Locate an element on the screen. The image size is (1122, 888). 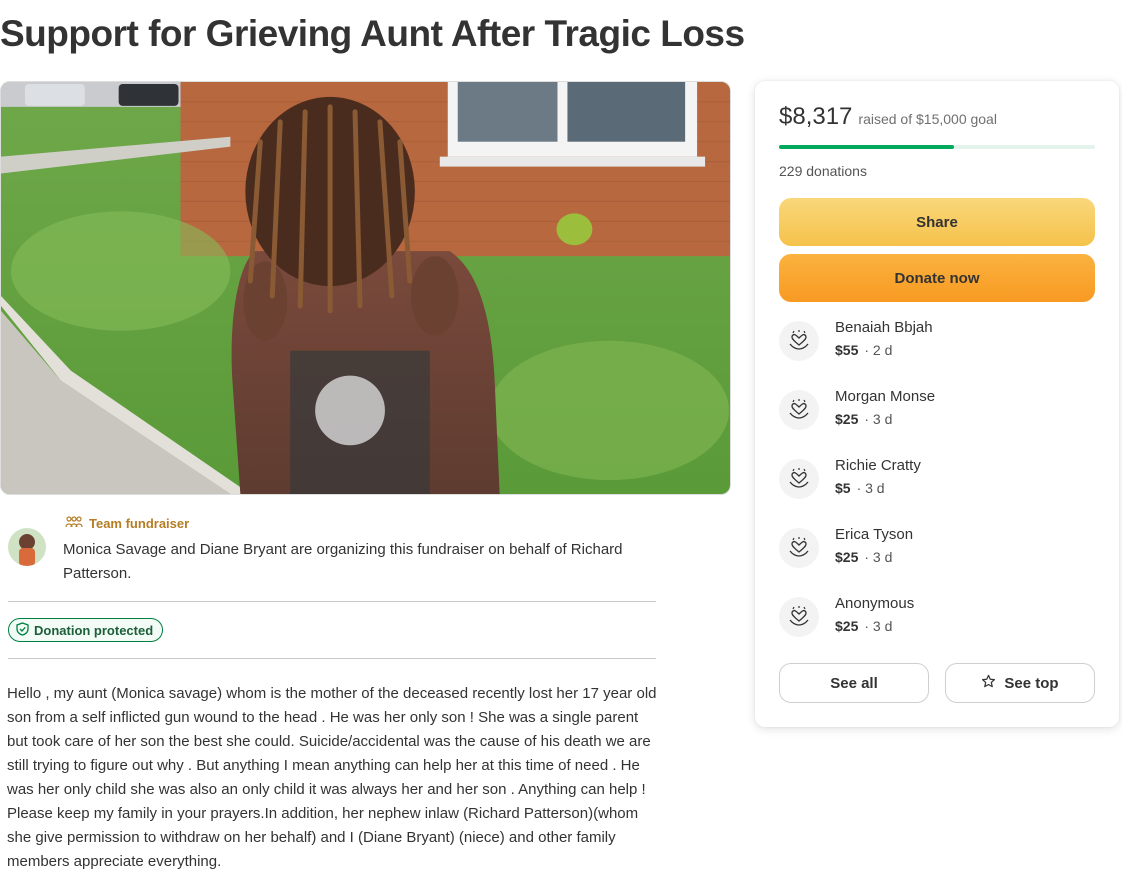
share-button: Share is located at coordinates (937, 222).